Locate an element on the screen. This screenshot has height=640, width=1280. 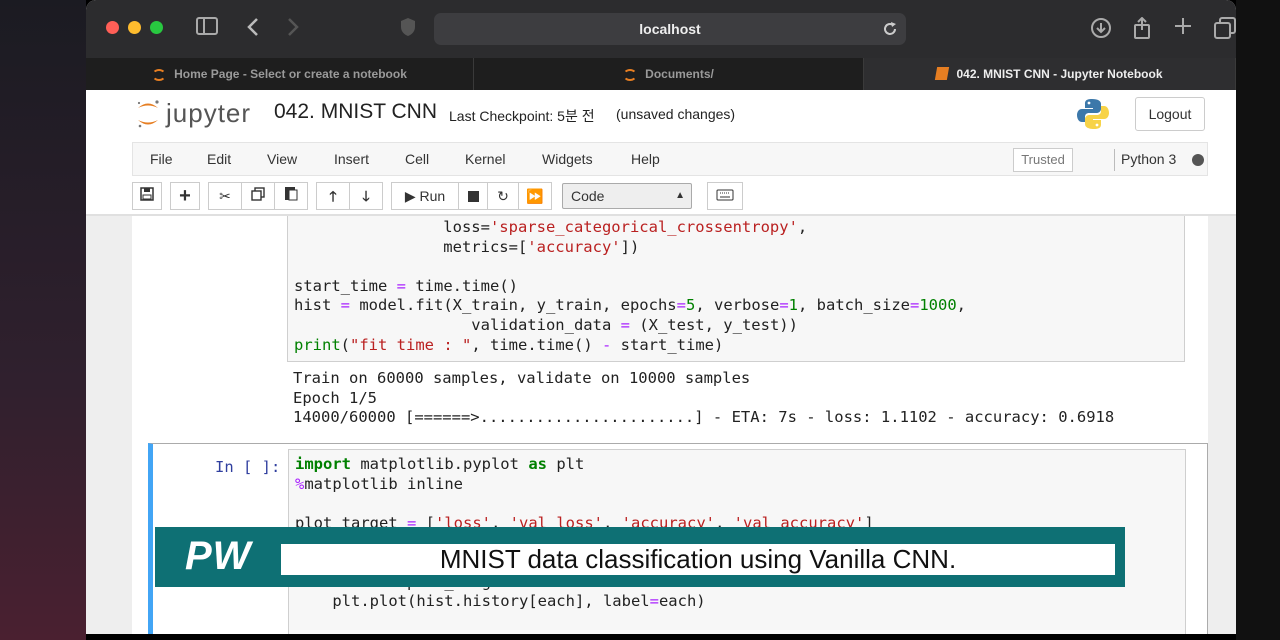
copy-button is located at coordinates (258, 196).